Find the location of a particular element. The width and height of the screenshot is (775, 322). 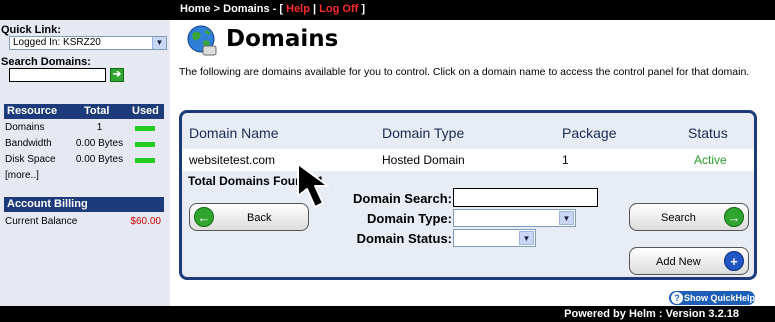

breadcrumb-home-link: Home is located at coordinates (195, 9).